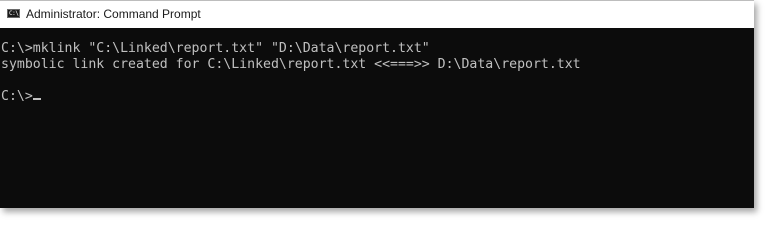 The image size is (768, 240). Describe the element at coordinates (113, 14) in the screenshot. I see `window-title: Administrator: Command Prompt` at that location.